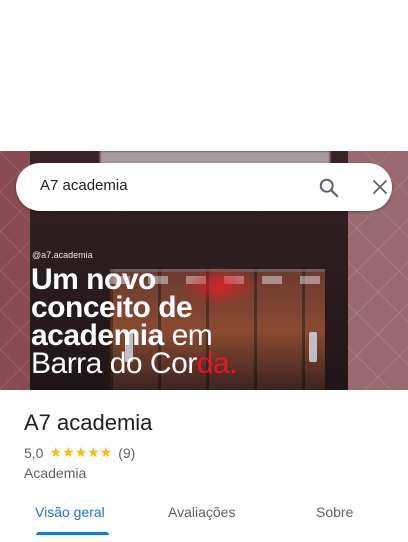  I want to click on star-rating-icon: ★★★★★, so click(81, 452).